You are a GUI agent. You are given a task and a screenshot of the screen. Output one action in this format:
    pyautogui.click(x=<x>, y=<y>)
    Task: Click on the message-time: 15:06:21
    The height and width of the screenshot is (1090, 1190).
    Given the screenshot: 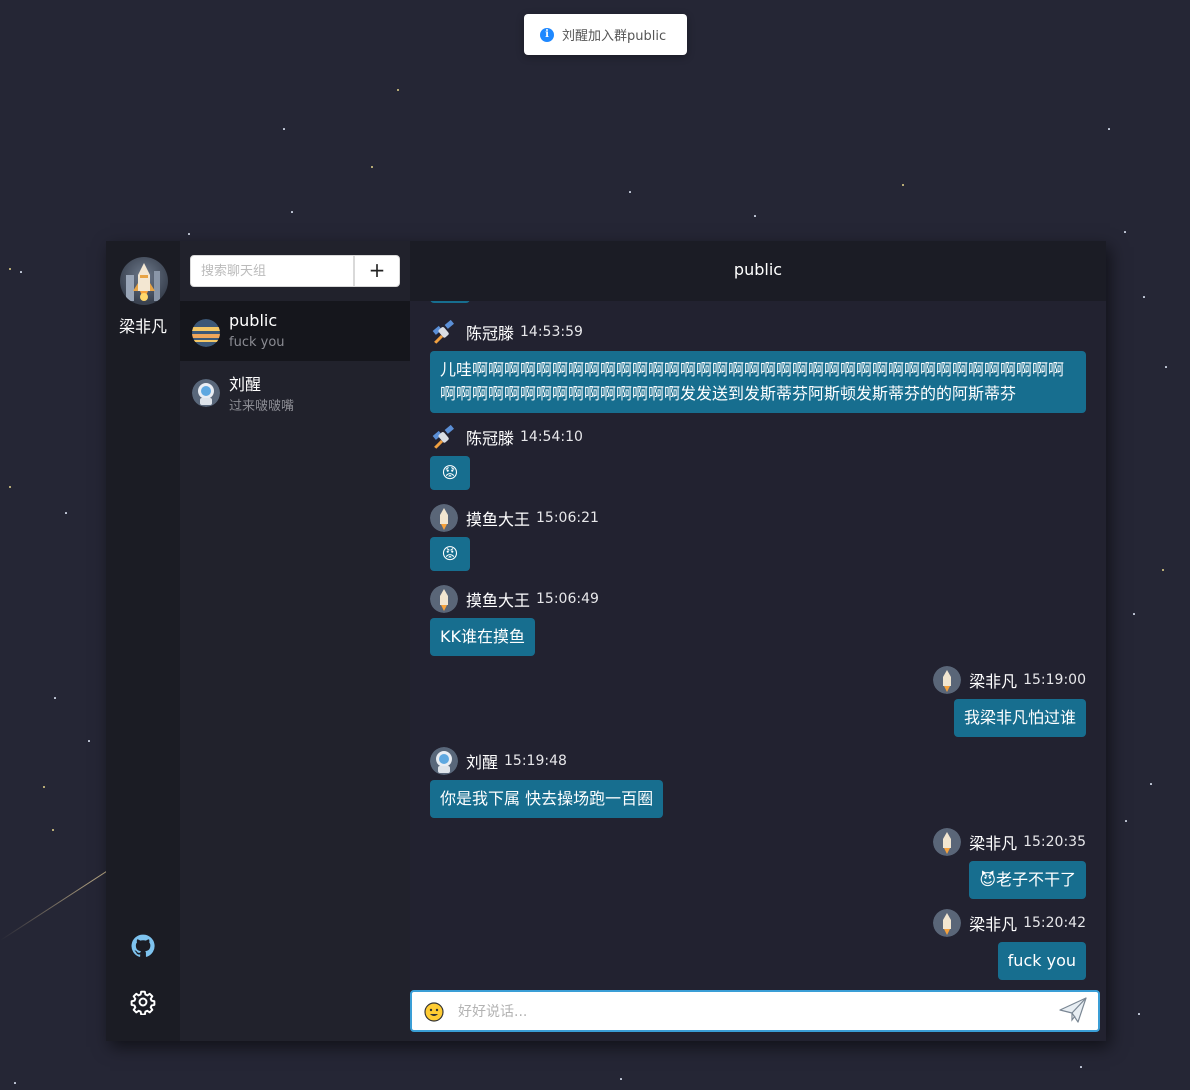 What is the action you would take?
    pyautogui.click(x=567, y=518)
    